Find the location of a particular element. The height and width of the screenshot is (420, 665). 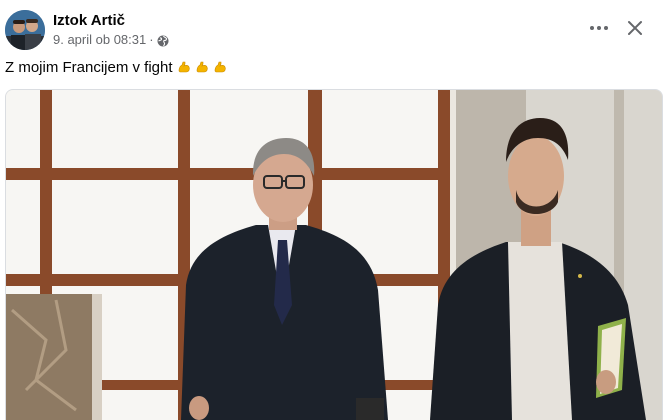

post-actions is located at coordinates (616, 28).